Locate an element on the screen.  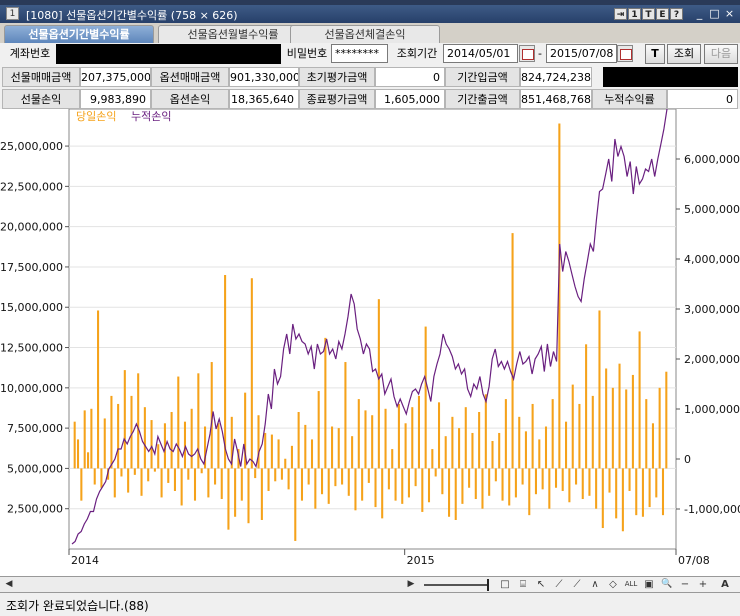
end-calendar-icon is located at coordinates (625, 53).